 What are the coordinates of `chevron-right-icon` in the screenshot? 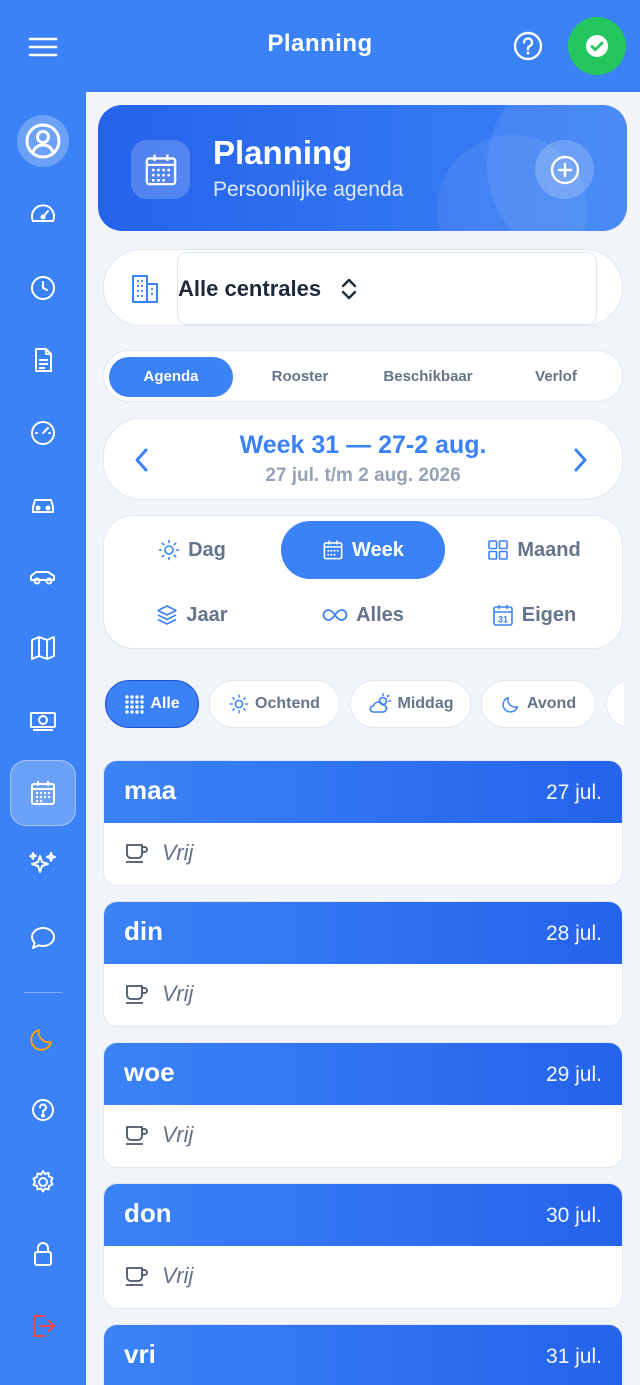 It's located at (580, 460).